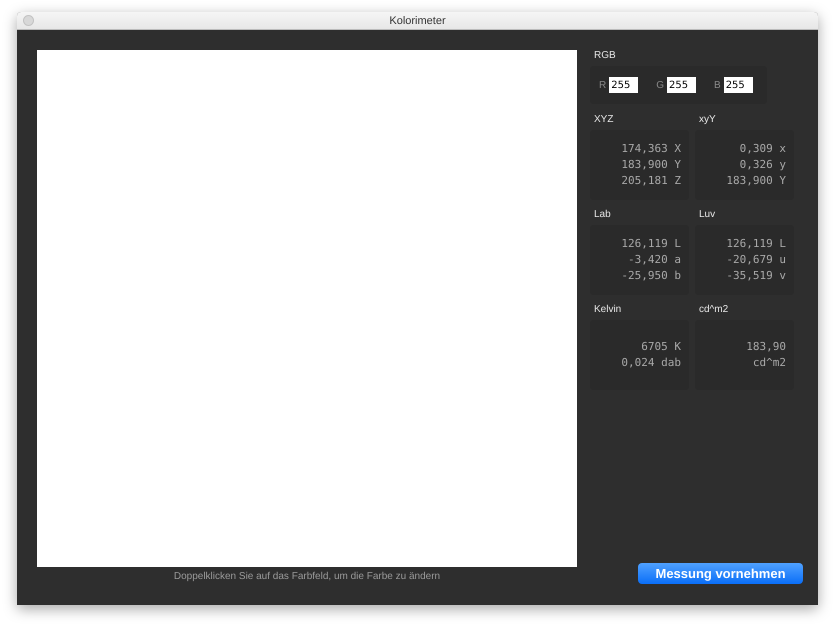 The height and width of the screenshot is (626, 835). What do you see at coordinates (717, 85) in the screenshot?
I see `channel-label: B` at bounding box center [717, 85].